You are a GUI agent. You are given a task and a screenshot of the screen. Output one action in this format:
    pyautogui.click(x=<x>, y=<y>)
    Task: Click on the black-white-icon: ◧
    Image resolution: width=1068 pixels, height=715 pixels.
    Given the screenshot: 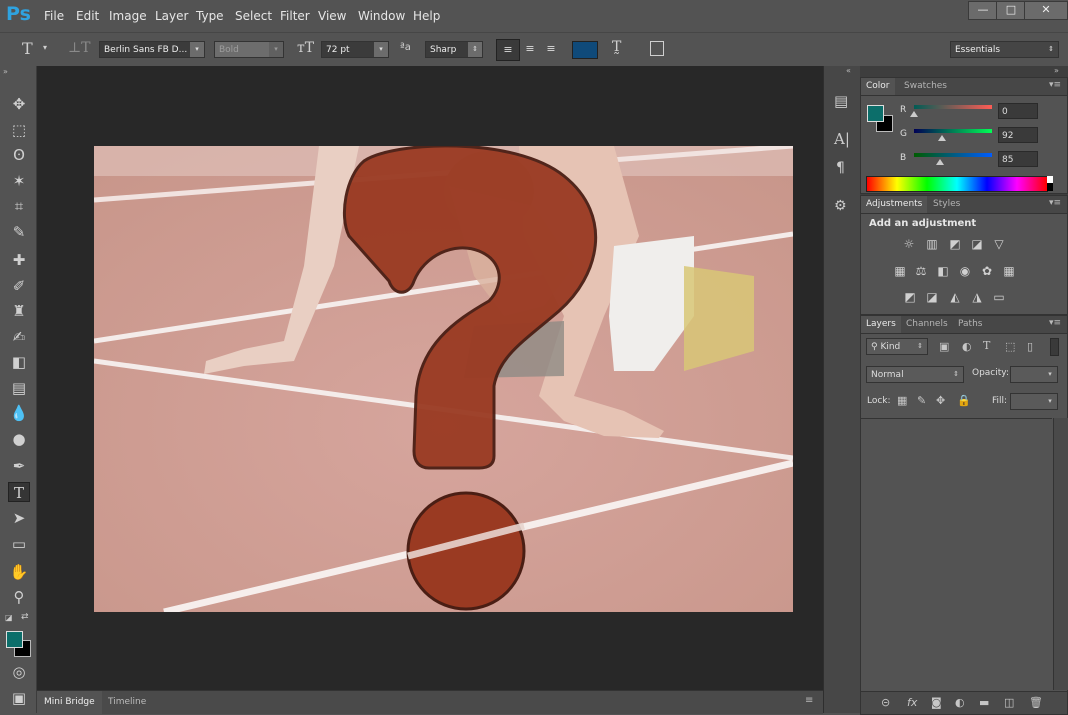 What is the action you would take?
    pyautogui.click(x=943, y=271)
    